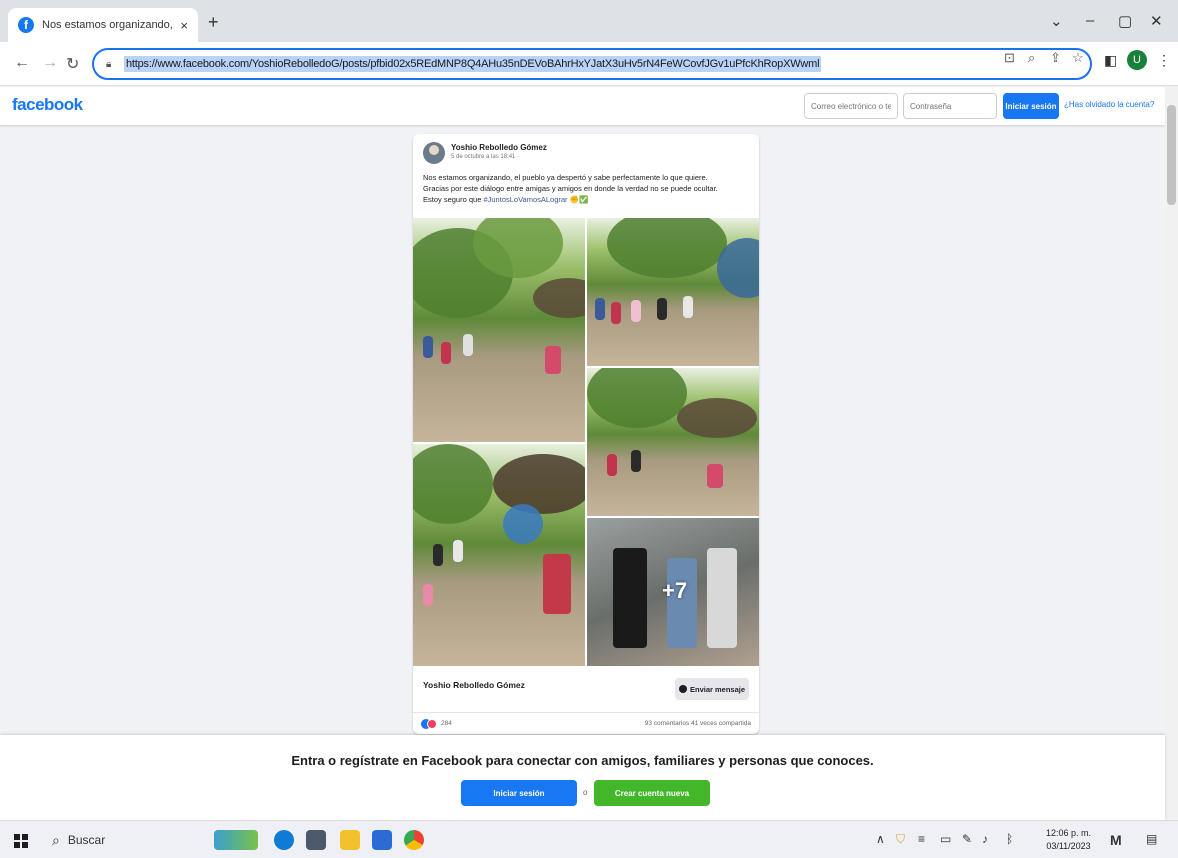  I want to click on share-icon: ⇪, so click(1055, 58).